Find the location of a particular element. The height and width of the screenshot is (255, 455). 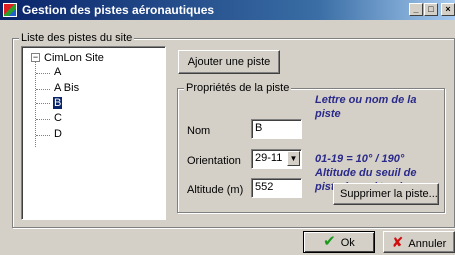

minimize-button: _ is located at coordinates (416, 9).